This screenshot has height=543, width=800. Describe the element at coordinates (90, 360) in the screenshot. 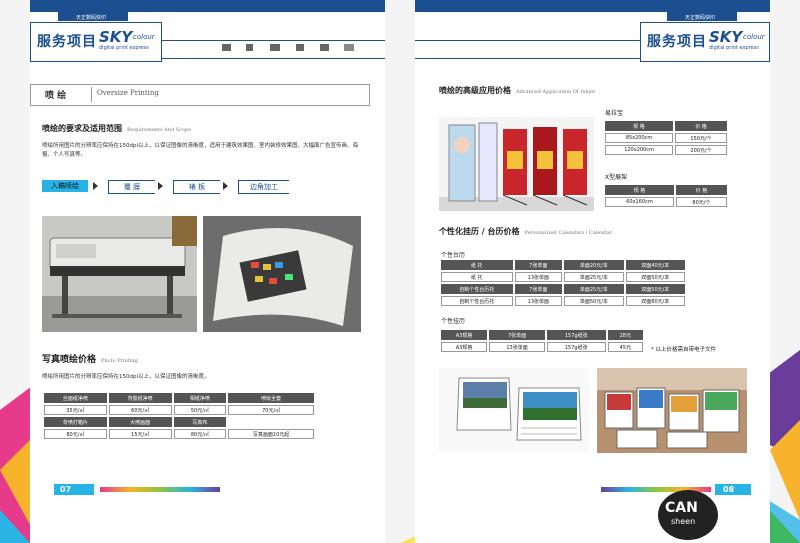

I see `photo-printing-heading: 写真喷绘价格 Photo Printing` at that location.